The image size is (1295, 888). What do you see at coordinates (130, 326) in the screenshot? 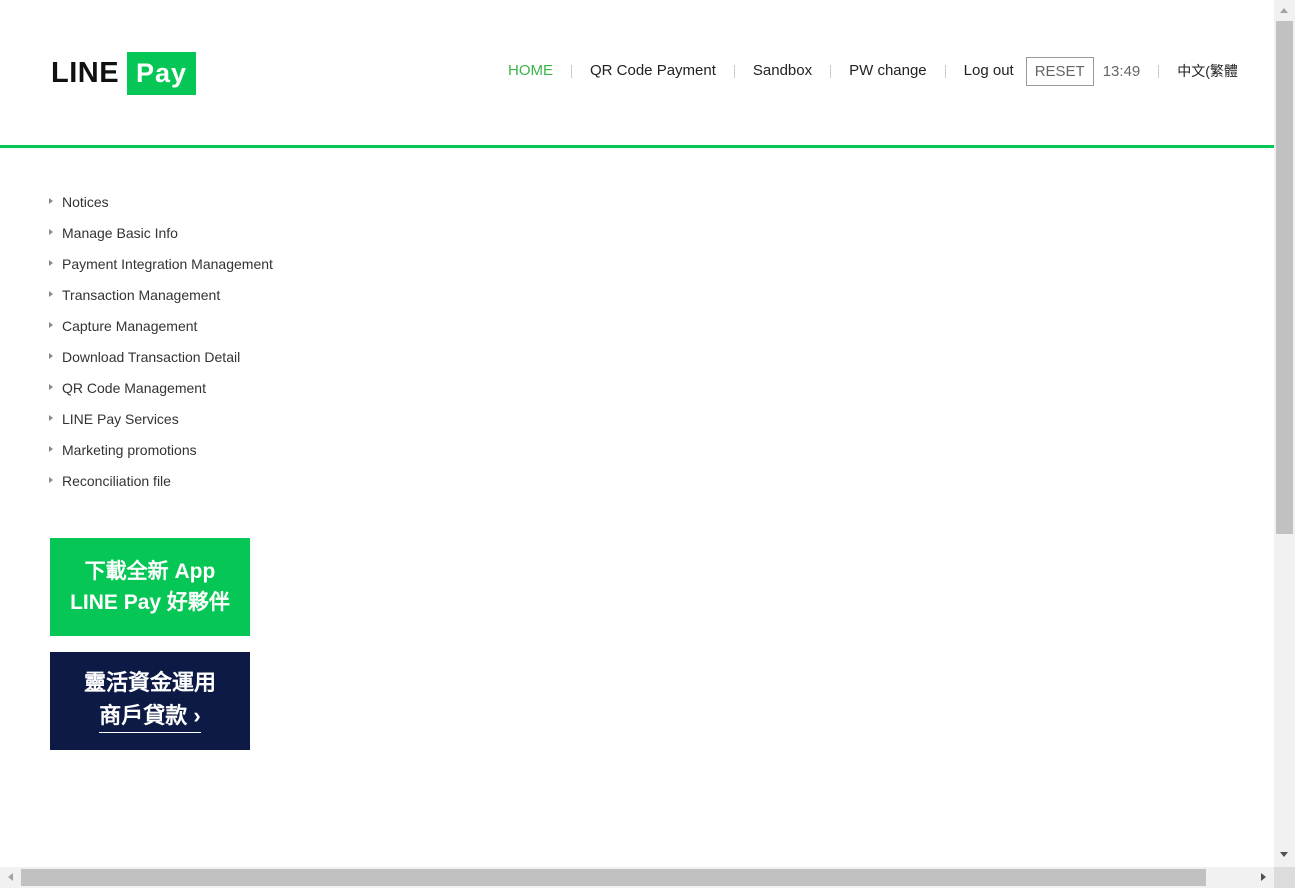
I see `menu-item-label: Capture Management` at bounding box center [130, 326].